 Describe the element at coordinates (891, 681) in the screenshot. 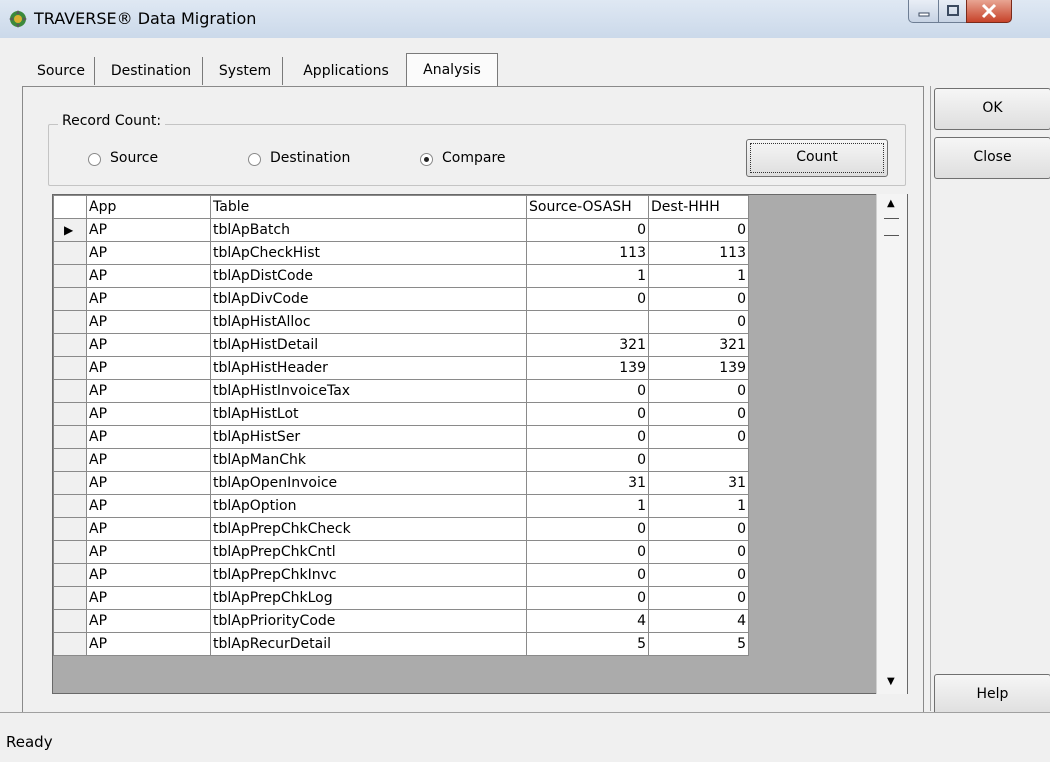

I see `scroll-down-arrow-icon: ▼` at that location.